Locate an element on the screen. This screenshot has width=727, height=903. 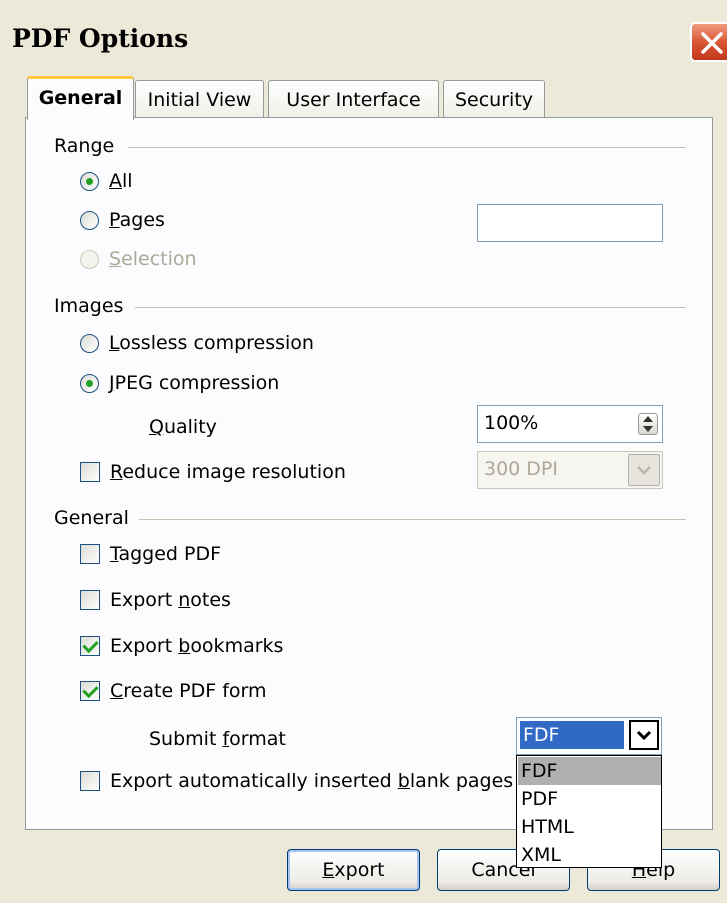
jpeg-compression-label: JPEG compression is located at coordinates (194, 383).